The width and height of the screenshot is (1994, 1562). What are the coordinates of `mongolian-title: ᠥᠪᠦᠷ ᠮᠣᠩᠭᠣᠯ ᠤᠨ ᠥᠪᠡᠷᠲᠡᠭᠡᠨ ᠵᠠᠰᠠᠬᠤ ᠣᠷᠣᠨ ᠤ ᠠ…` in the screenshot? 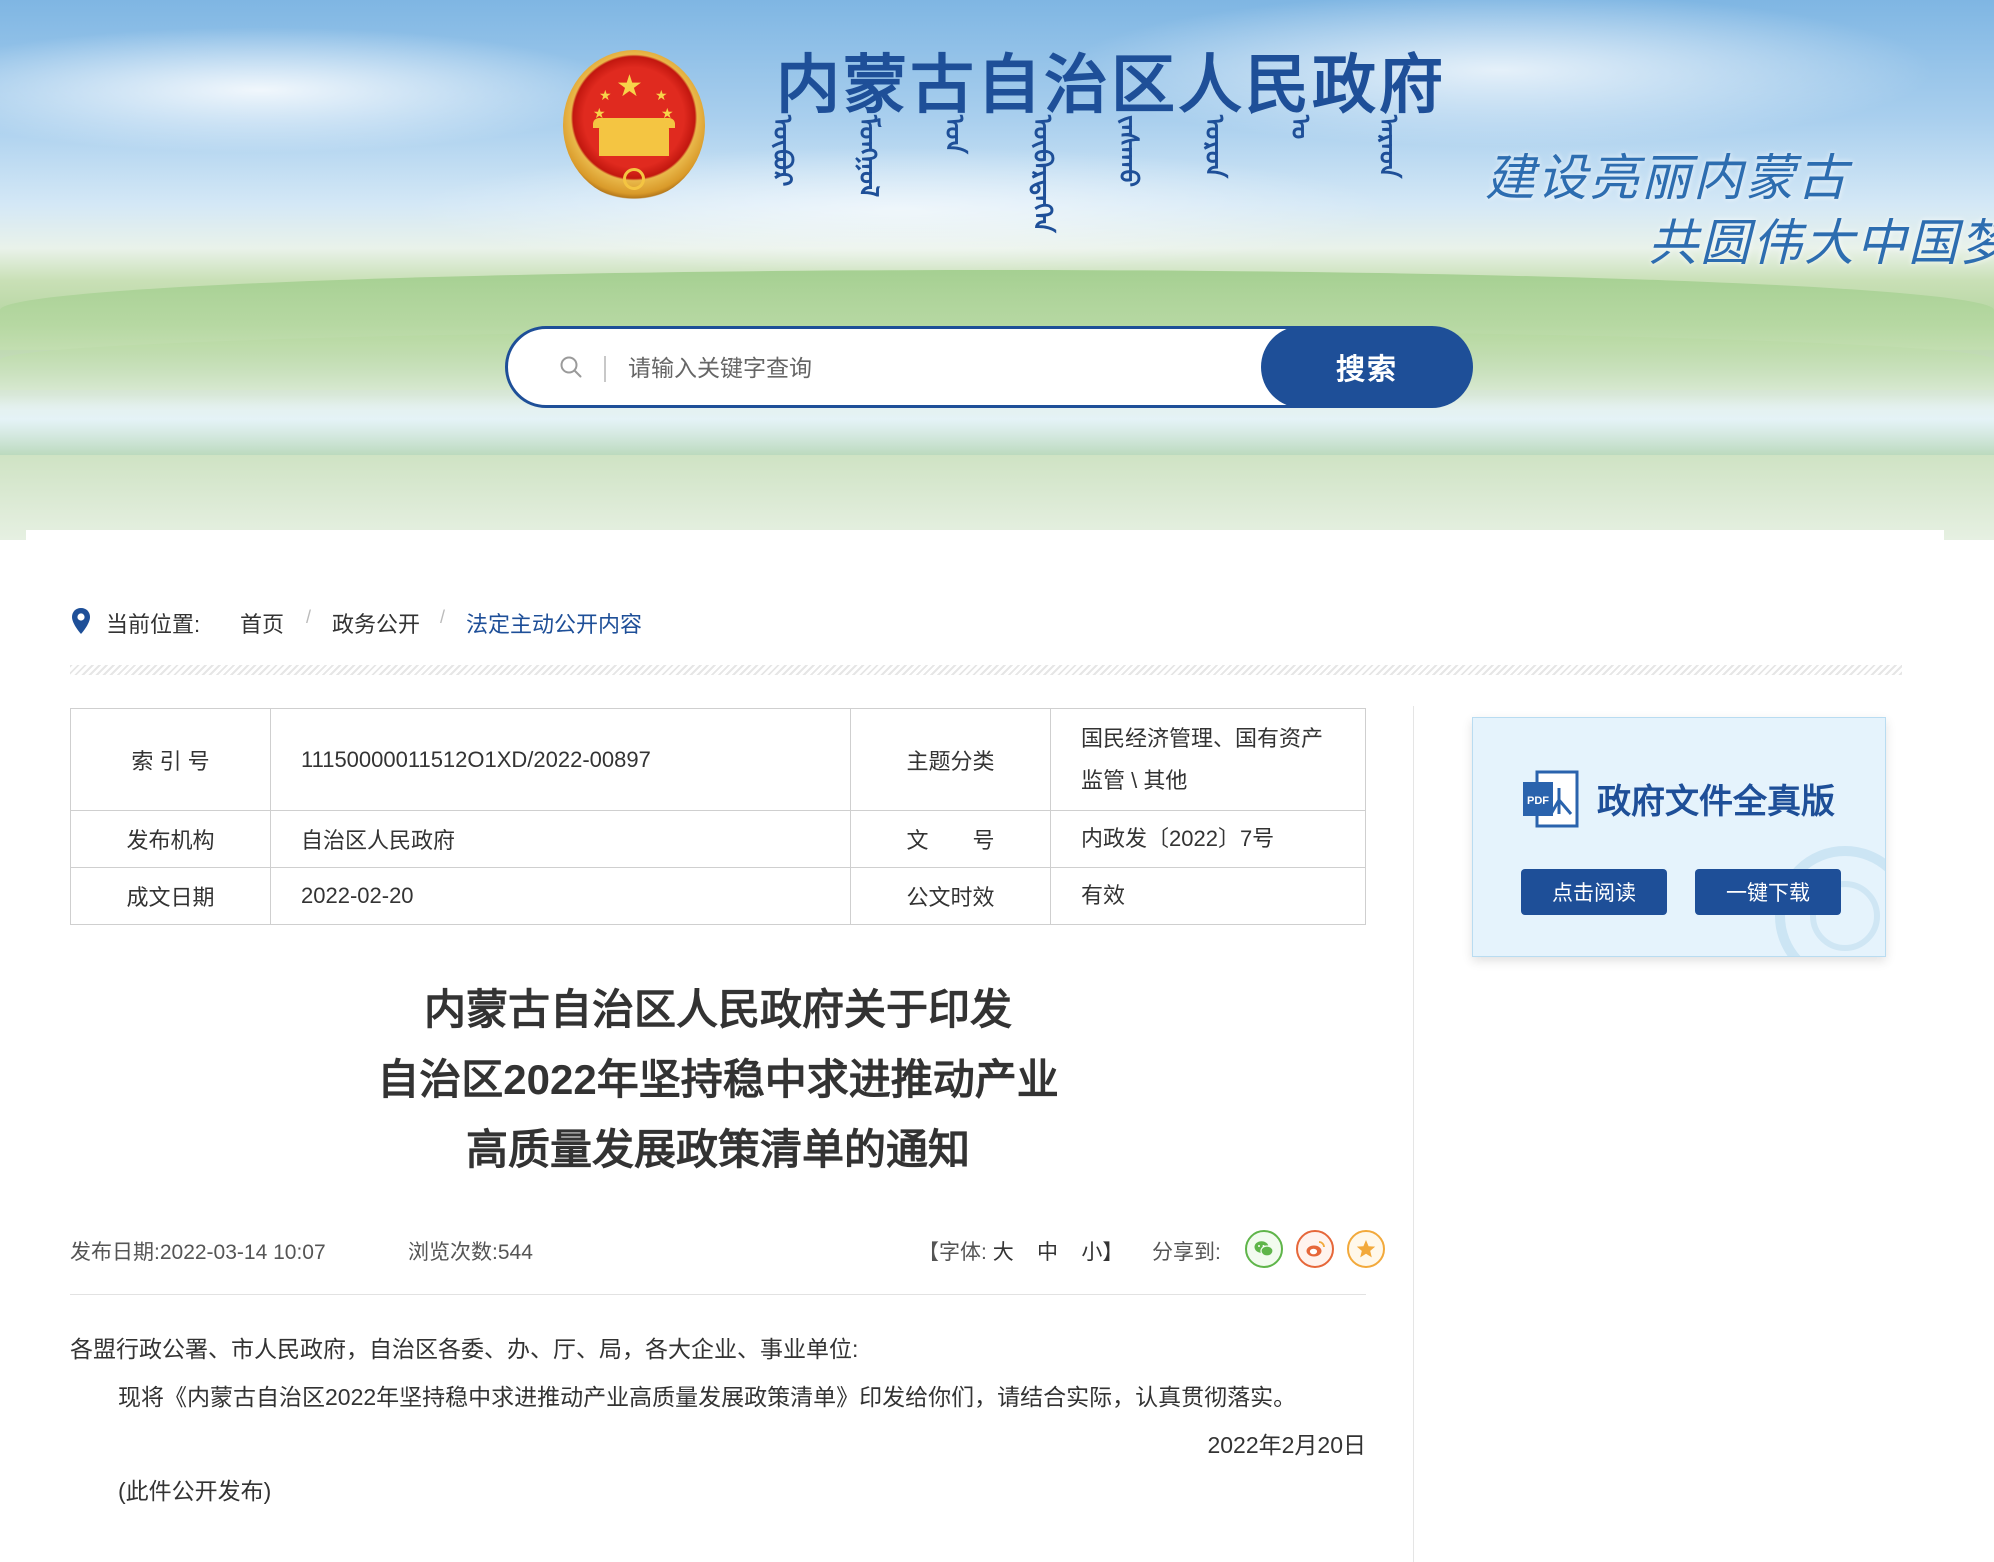 It's located at (1086, 174).